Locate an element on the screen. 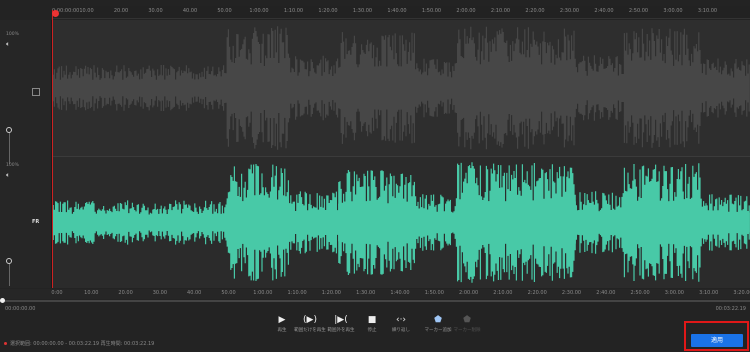  bottom-ruler-tick: 3:20.00 is located at coordinates (741, 293).